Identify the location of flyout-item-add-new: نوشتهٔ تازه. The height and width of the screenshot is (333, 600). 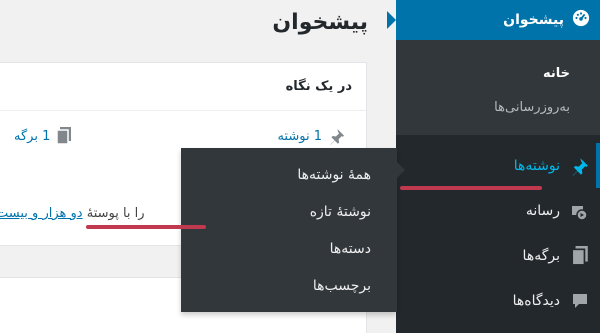
(289, 211).